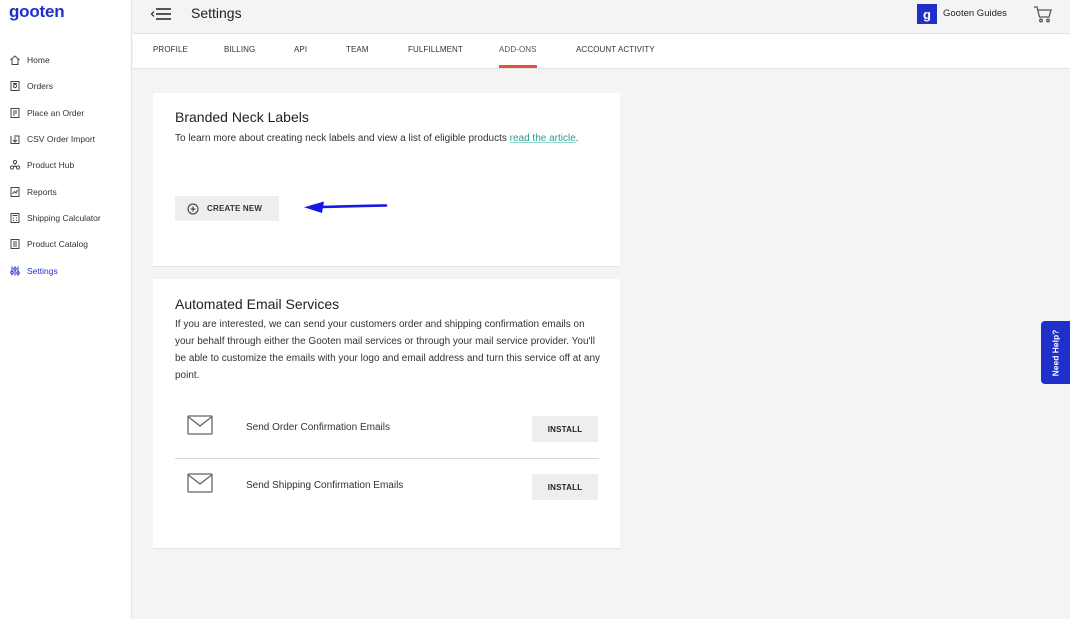  I want to click on need-help-label: Need Help?, so click(1055, 352).